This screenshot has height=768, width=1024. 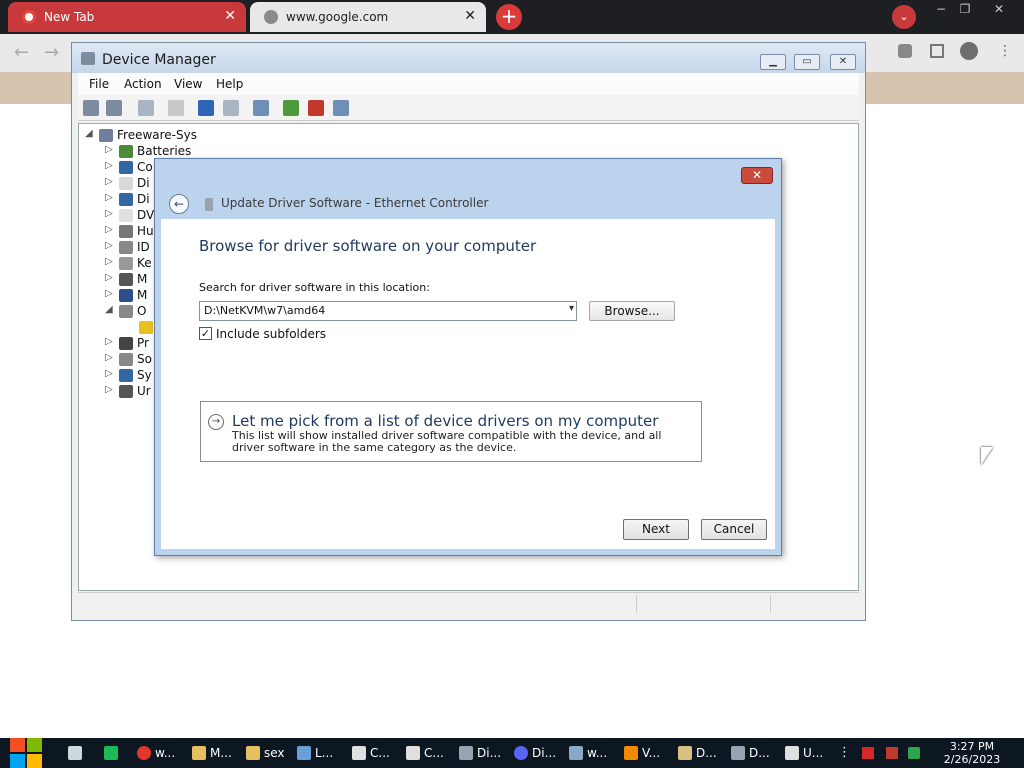 What do you see at coordinates (209, 204) in the screenshot?
I see `network-adapter-icon` at bounding box center [209, 204].